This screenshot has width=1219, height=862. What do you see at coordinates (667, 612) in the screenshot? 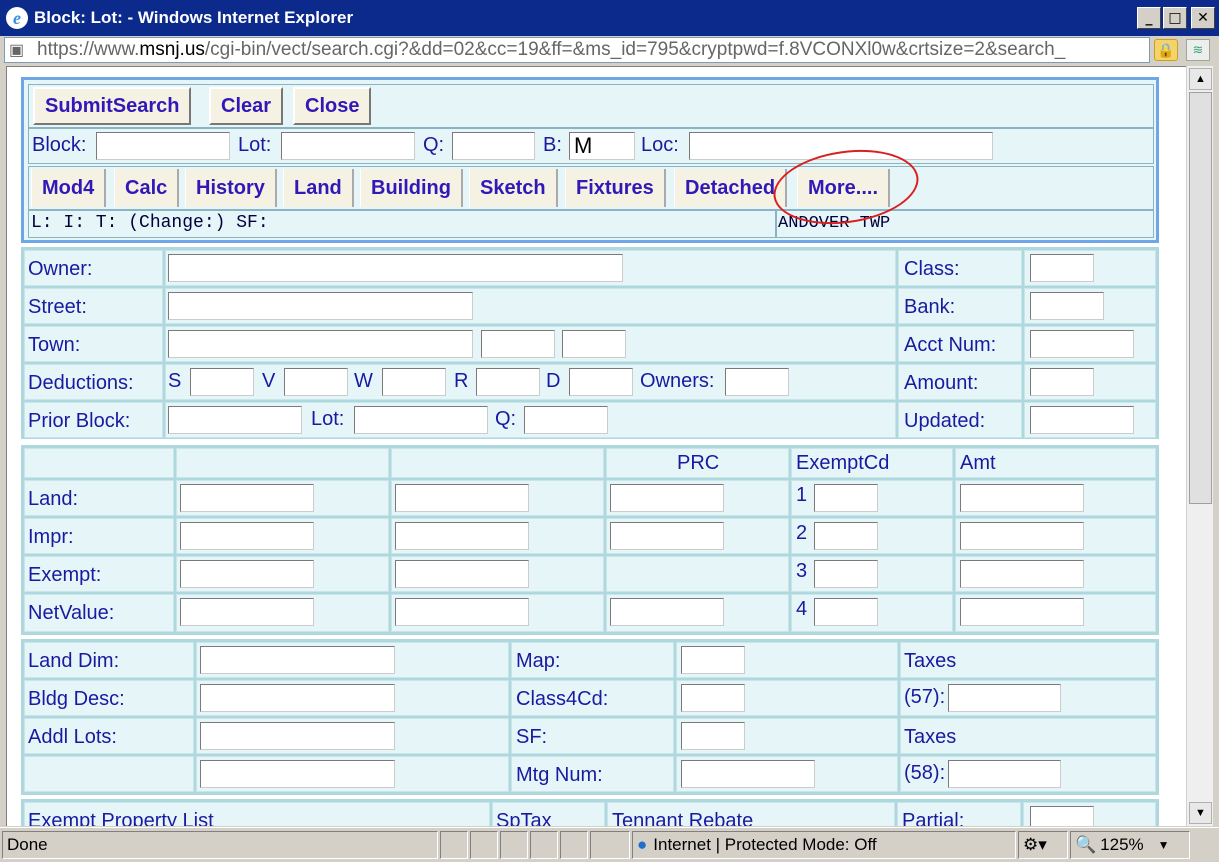
I see `netvalue-prc-input` at bounding box center [667, 612].